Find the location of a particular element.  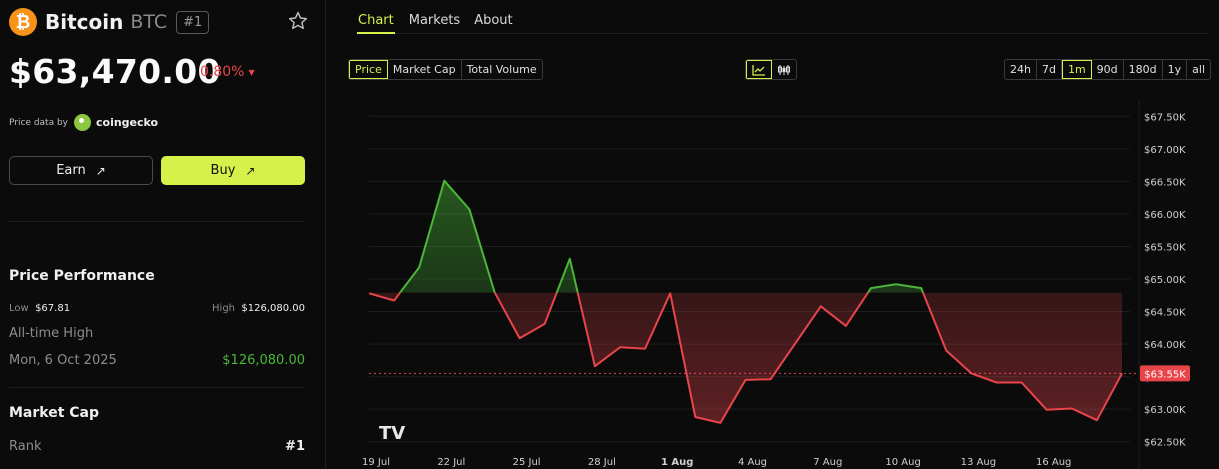

line-chart-icon is located at coordinates (759, 69).